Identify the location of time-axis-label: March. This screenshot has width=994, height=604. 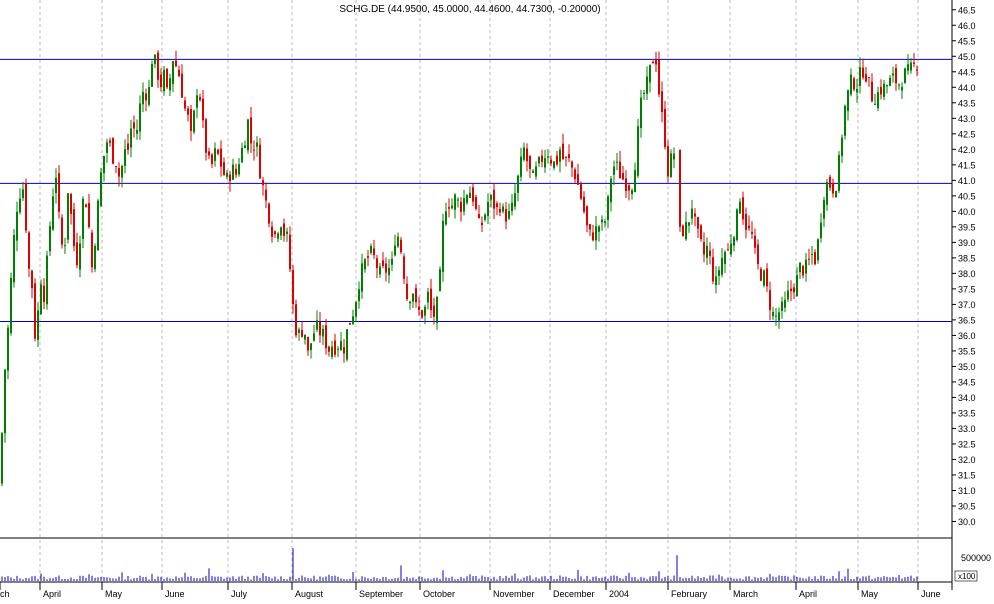
(745, 594).